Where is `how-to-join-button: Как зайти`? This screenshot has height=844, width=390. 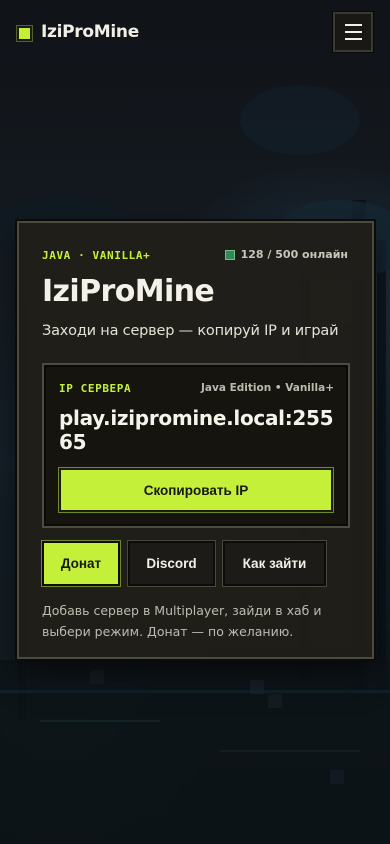
how-to-join-button: Как зайти is located at coordinates (274, 563).